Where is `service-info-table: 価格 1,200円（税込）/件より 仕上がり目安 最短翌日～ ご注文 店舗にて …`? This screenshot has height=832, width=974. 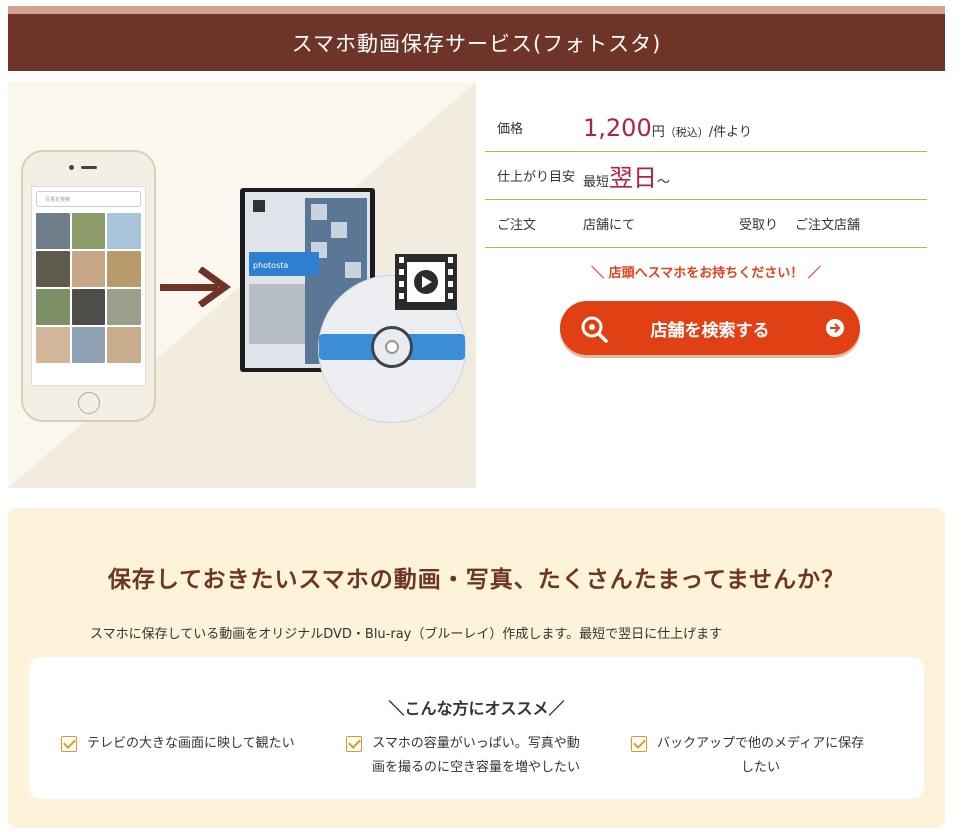
service-info-table: 価格 1,200円（税込）/件より 仕上がり目安 最短翌日～ ご注文 店舗にて … is located at coordinates (706, 176).